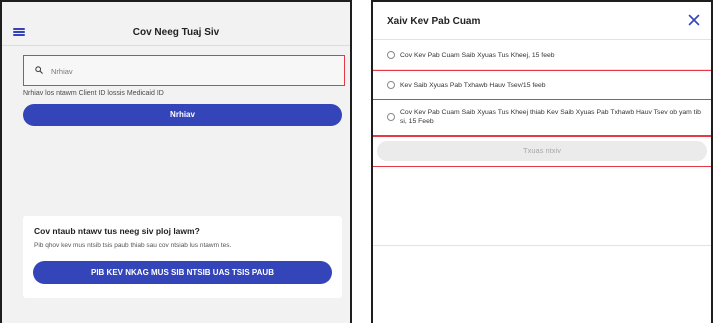 Image resolution: width=713 pixels, height=323 pixels. I want to click on continue-button: Txuas ntxiv, so click(542, 151).